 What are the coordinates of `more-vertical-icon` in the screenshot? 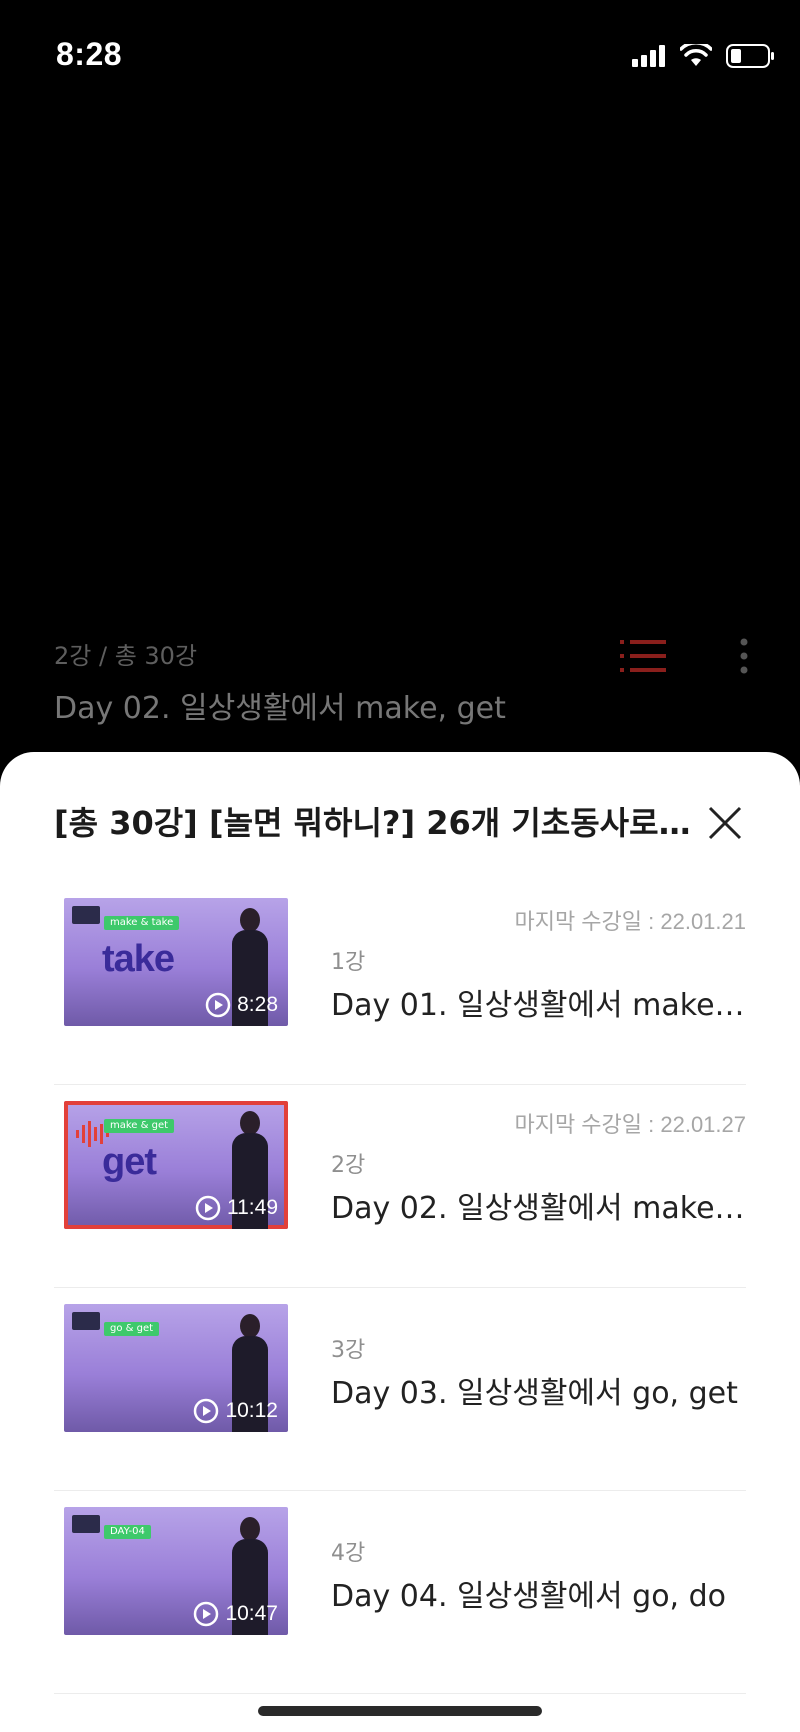 It's located at (744, 656).